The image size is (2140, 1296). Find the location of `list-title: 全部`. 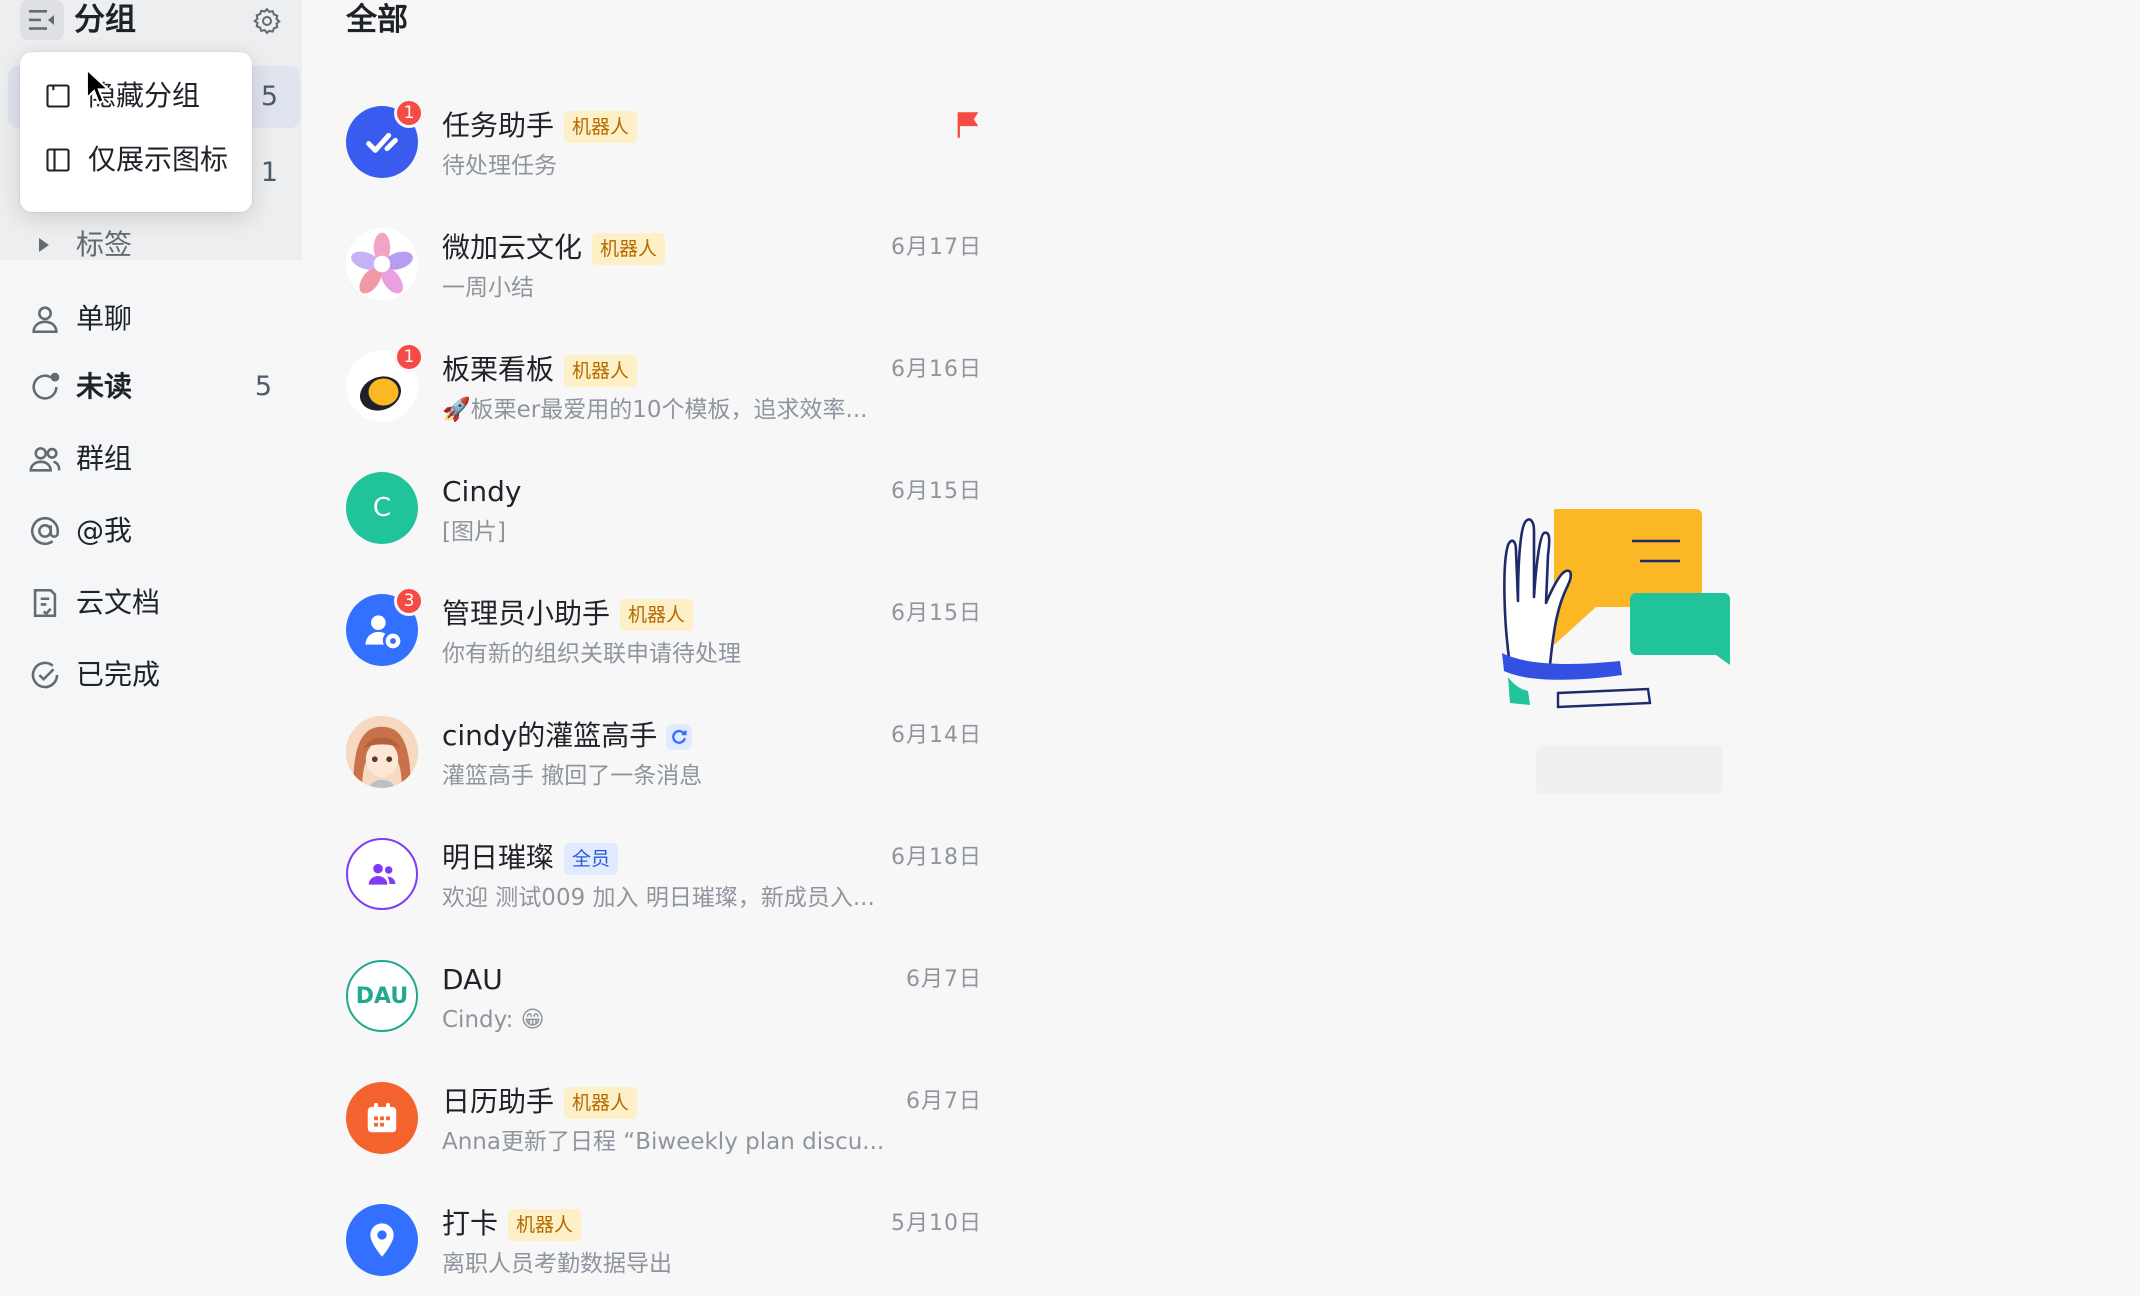

list-title: 全部 is located at coordinates (377, 20).